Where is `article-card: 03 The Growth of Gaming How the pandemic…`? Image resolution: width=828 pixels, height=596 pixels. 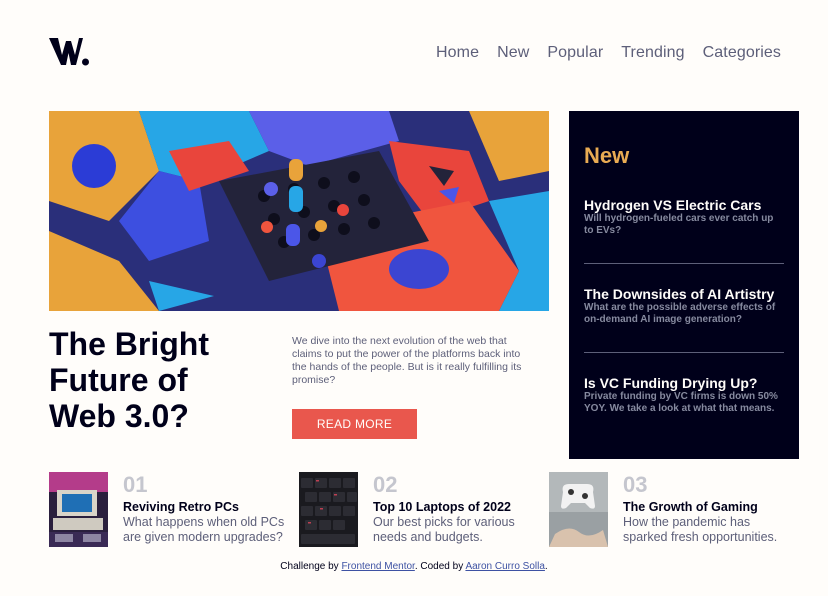 article-card: 03 The Growth of Gaming How the pandemic… is located at coordinates (674, 509).